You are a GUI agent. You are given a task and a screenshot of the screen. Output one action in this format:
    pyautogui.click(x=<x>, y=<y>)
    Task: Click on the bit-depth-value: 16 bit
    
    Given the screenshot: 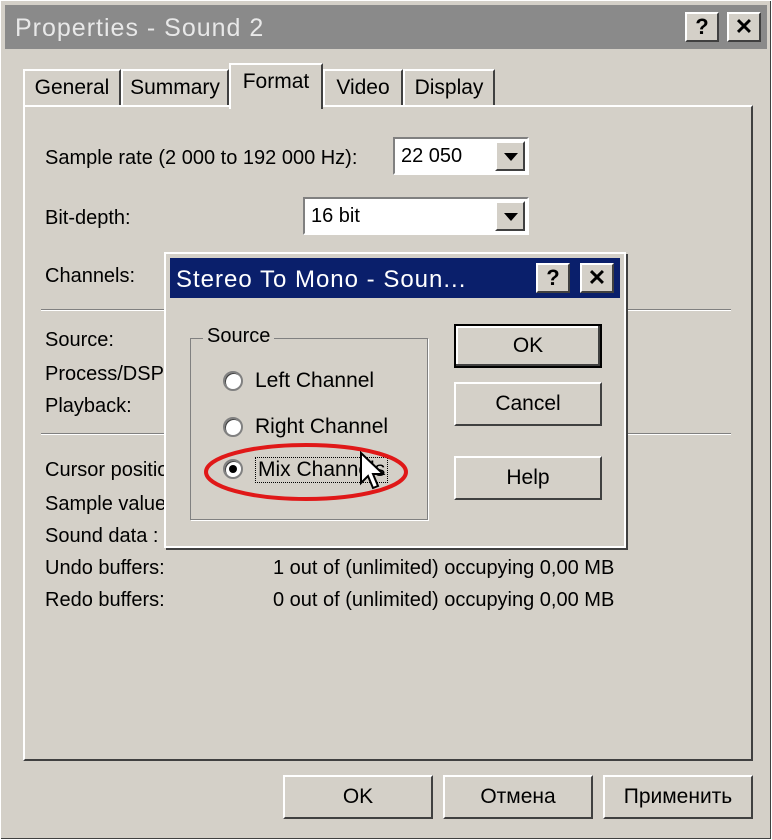 What is the action you would take?
    pyautogui.click(x=335, y=216)
    